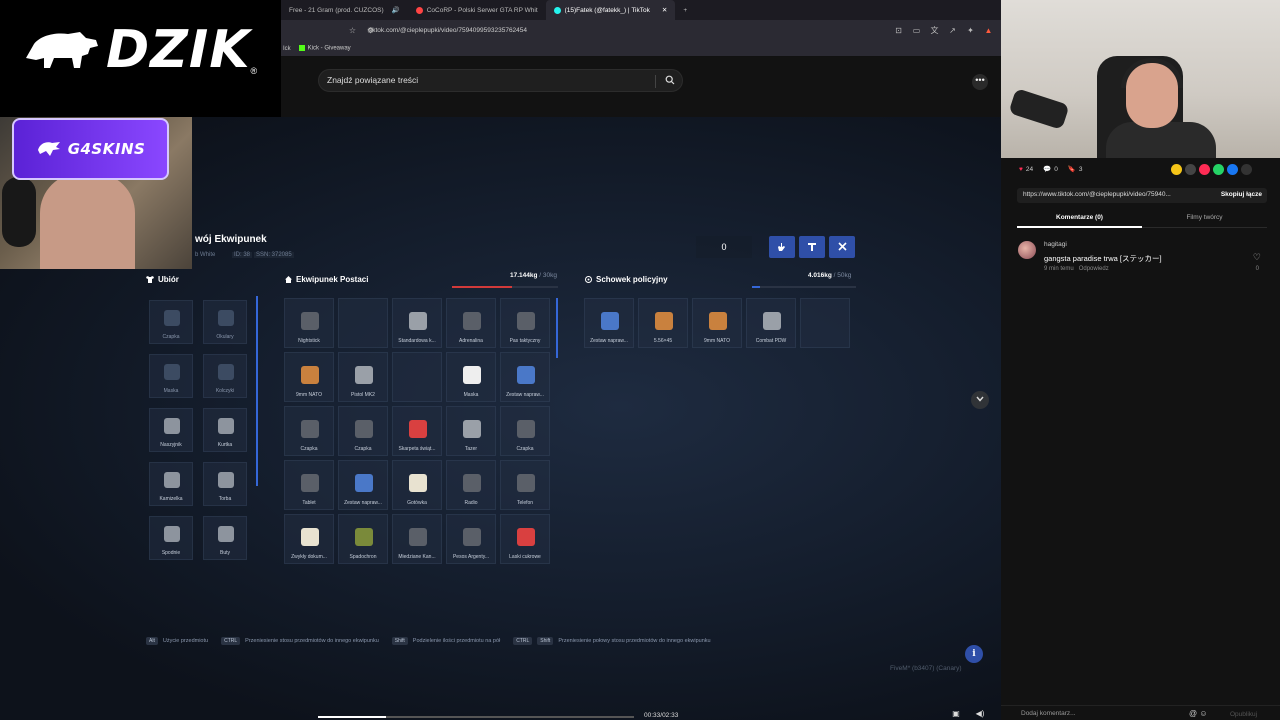 Image resolution: width=1280 pixels, height=720 pixels. I want to click on inventory-slot: Gotówka, so click(417, 485).